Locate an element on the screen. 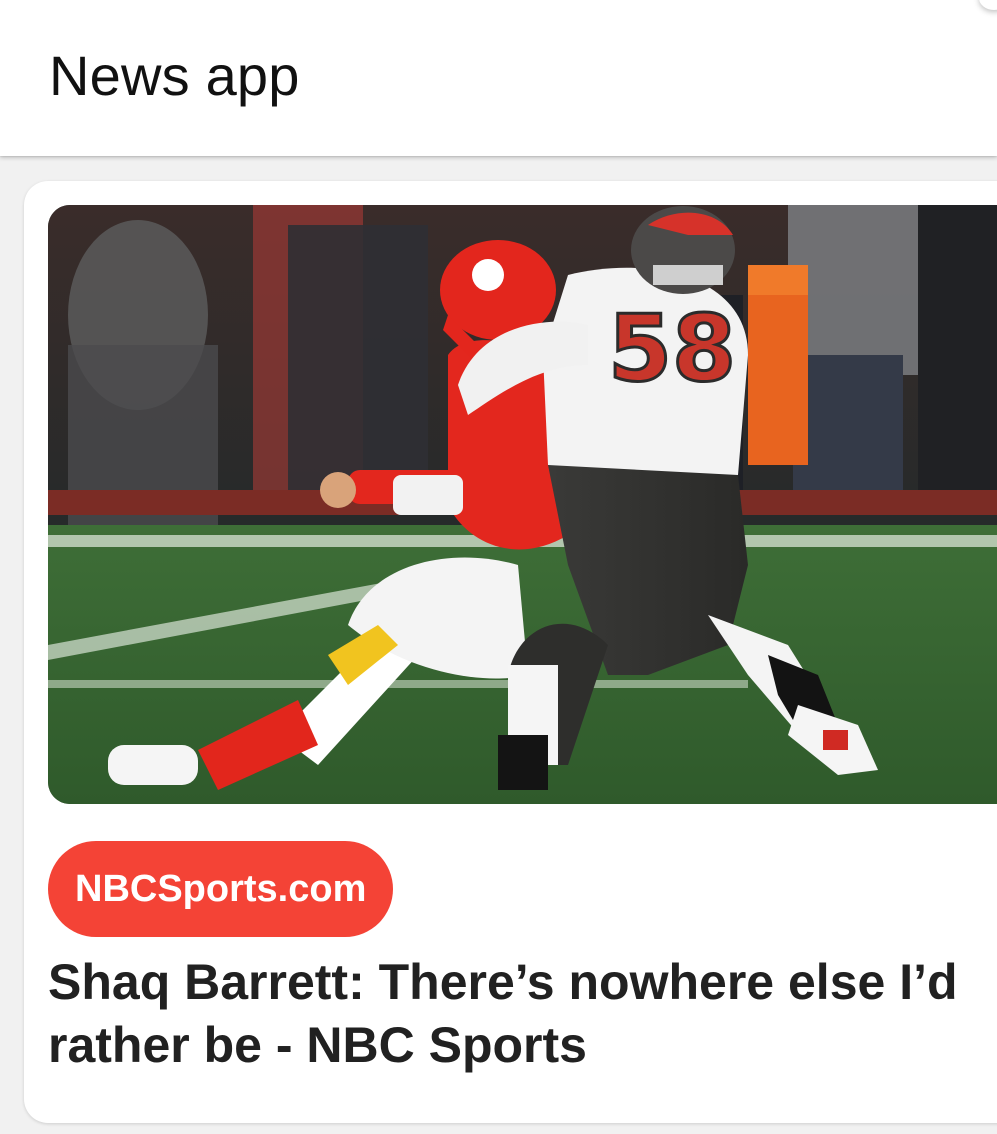 This screenshot has width=997, height=1134. jersey-number: 58 is located at coordinates (672, 348).